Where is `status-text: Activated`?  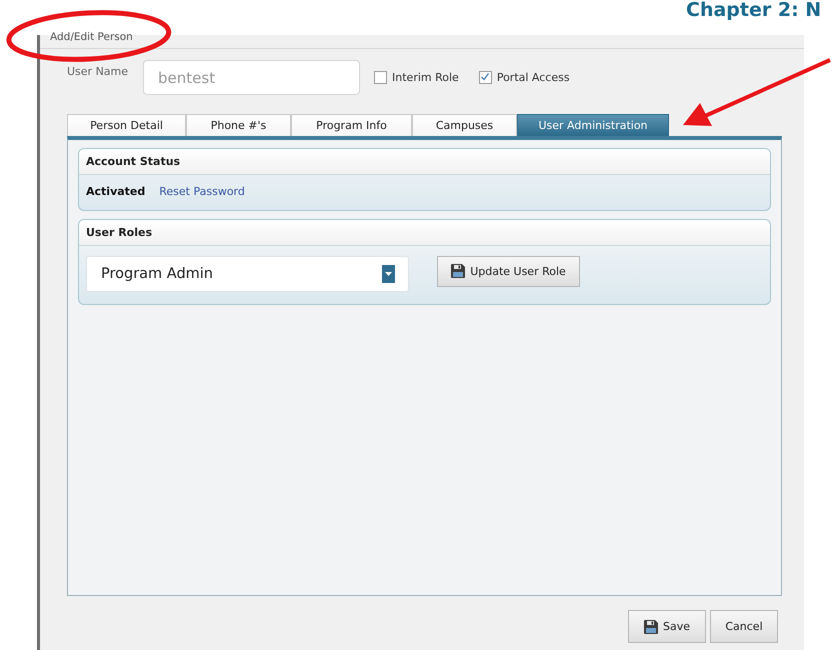
status-text: Activated is located at coordinates (116, 191).